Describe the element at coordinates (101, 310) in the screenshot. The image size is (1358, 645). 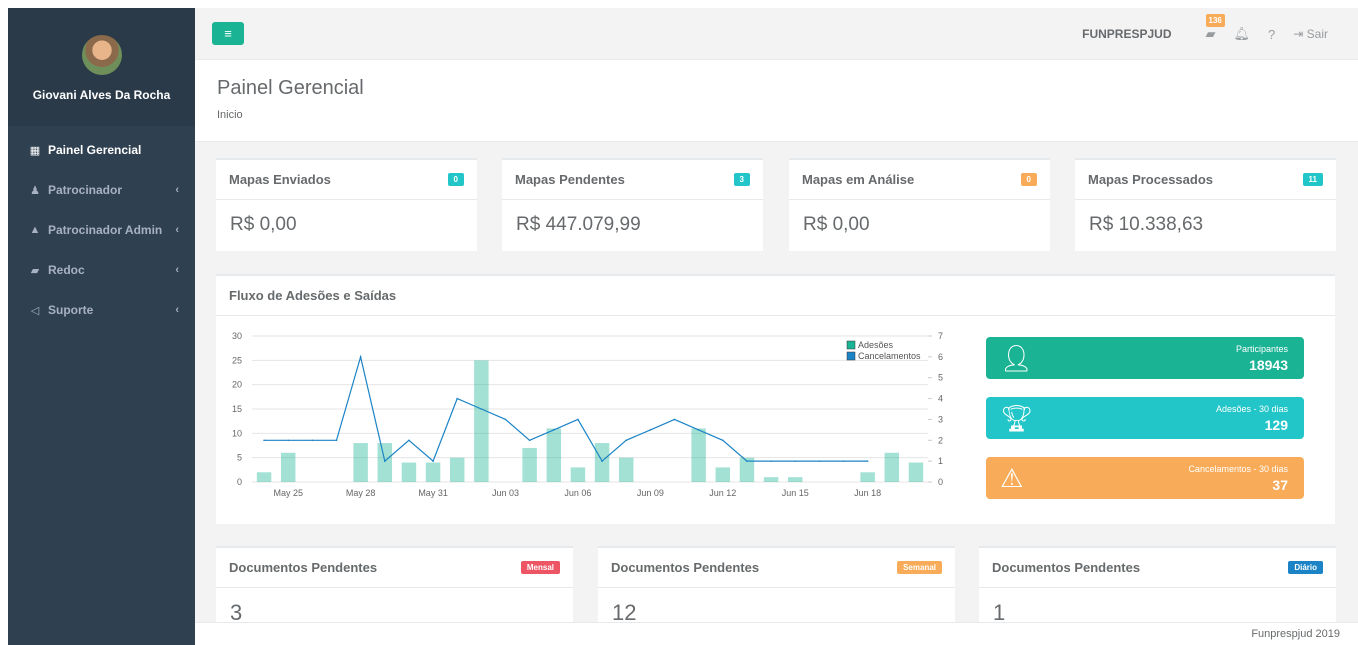
I see `sidebar-item-suporte: ◁ Suporte ‹` at that location.